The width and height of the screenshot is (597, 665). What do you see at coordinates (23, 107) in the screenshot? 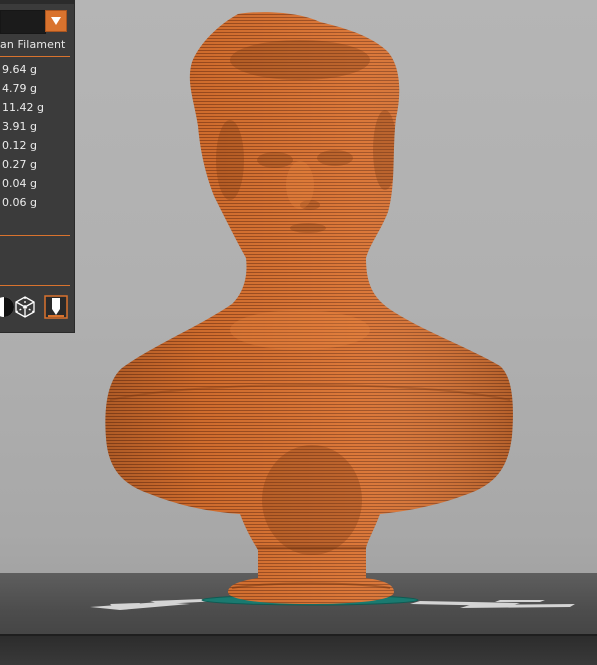
I see `filament-weight-value: 11.42 g` at bounding box center [23, 107].